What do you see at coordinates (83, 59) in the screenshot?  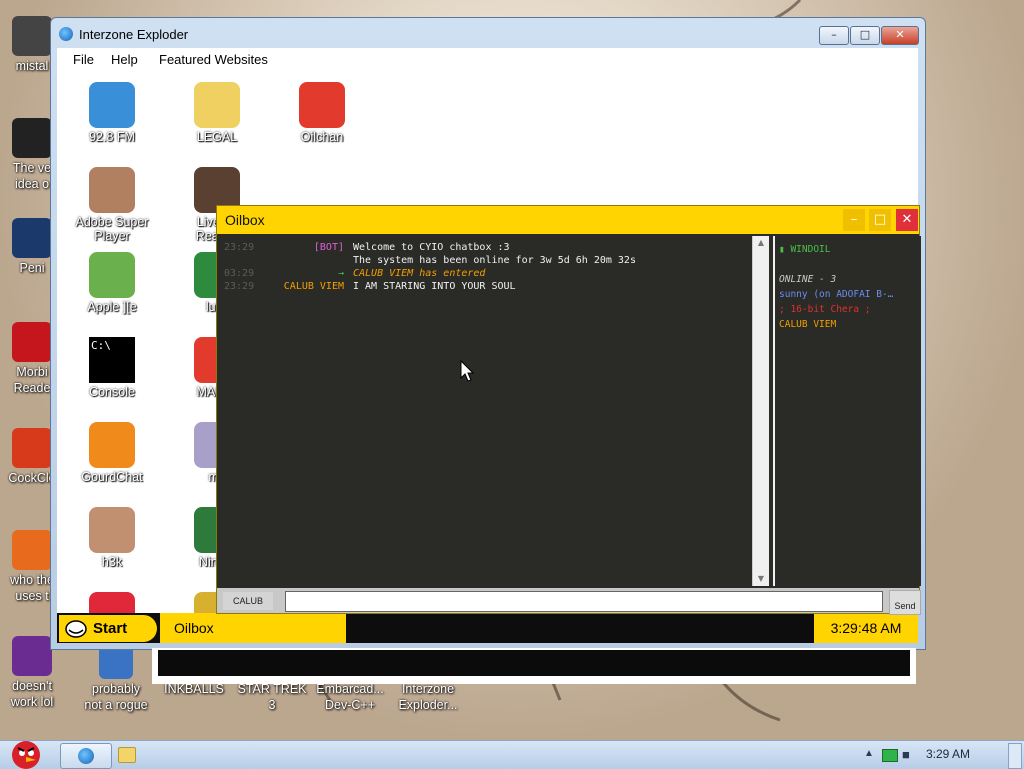 I see `menu-file: File` at bounding box center [83, 59].